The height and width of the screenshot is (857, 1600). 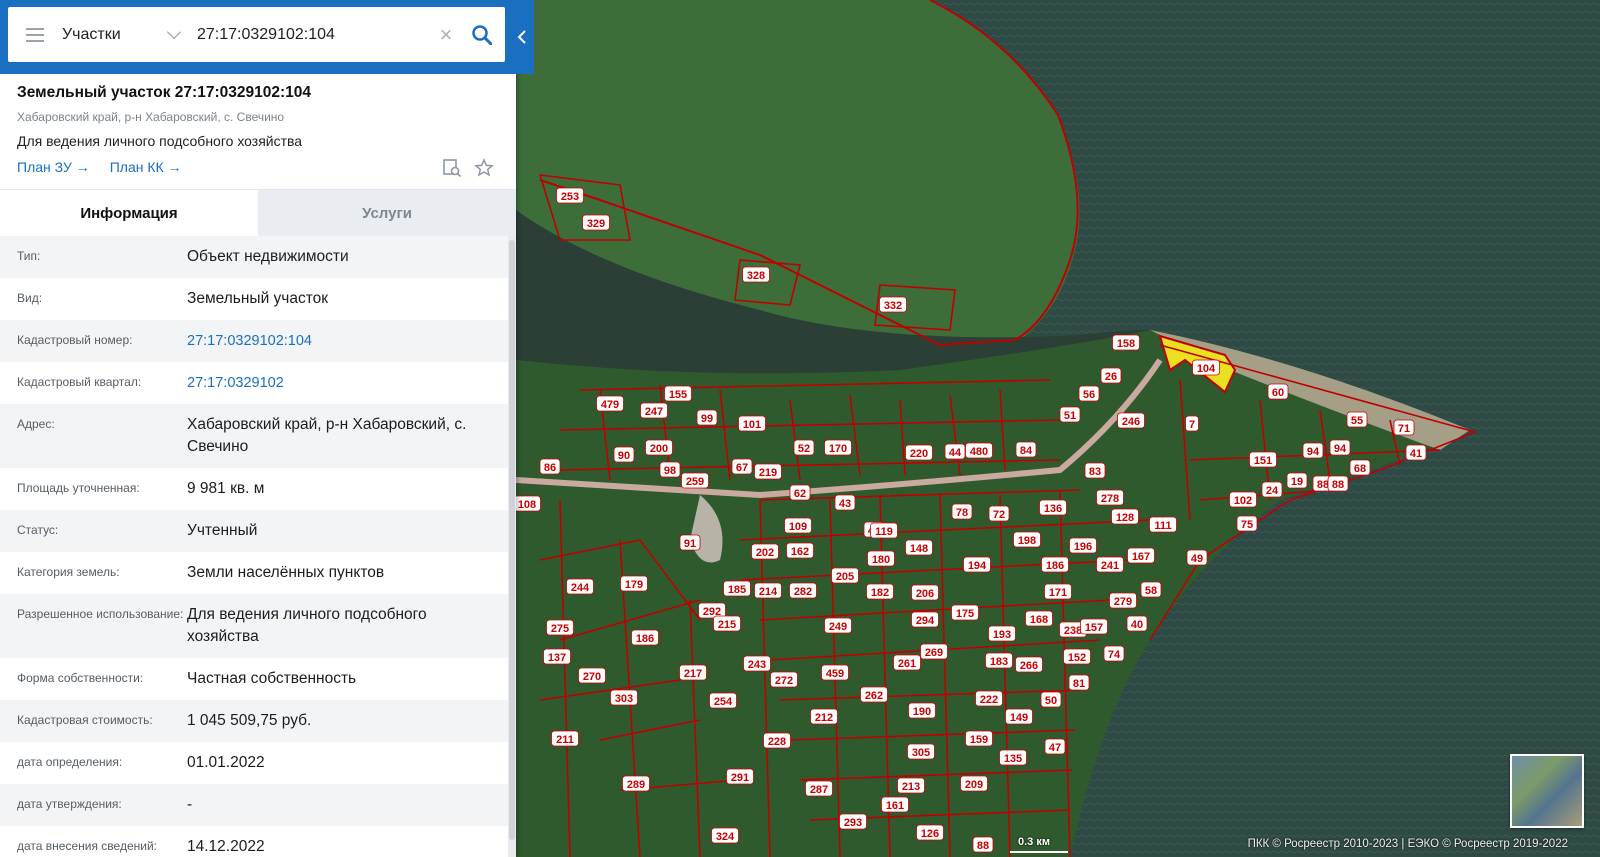 What do you see at coordinates (1125, 518) in the screenshot?
I see `parcel-label: 128` at bounding box center [1125, 518].